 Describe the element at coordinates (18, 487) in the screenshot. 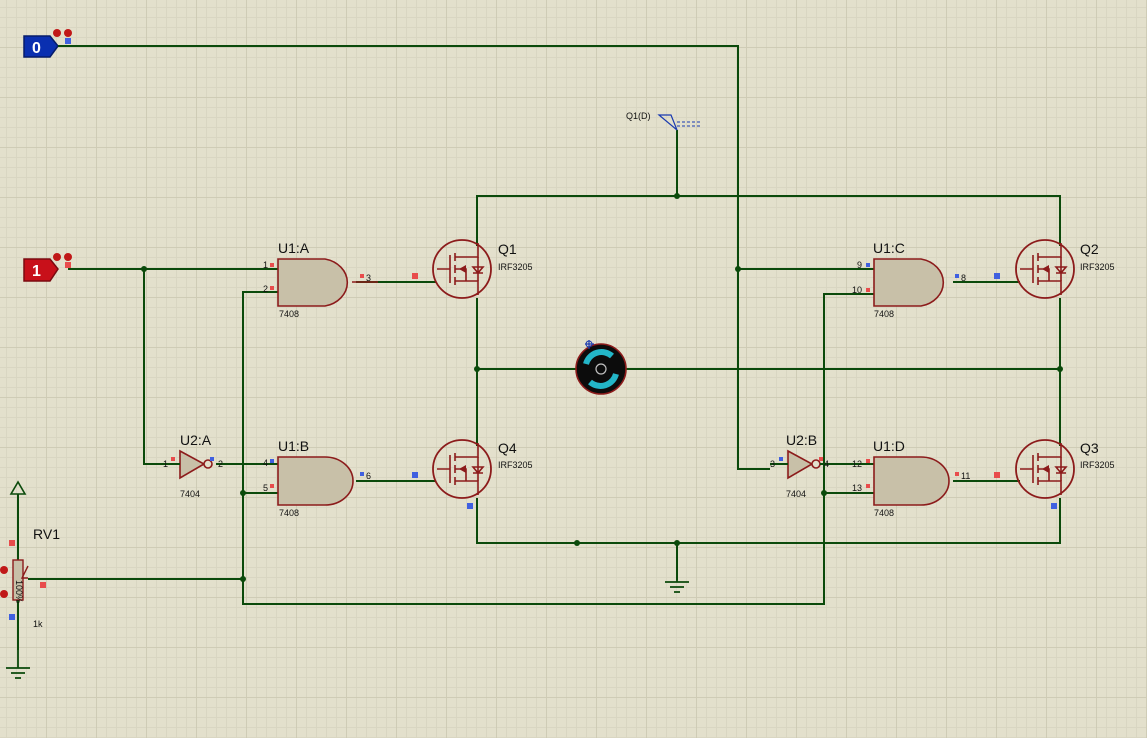

I see `power-arrow-icon` at that location.